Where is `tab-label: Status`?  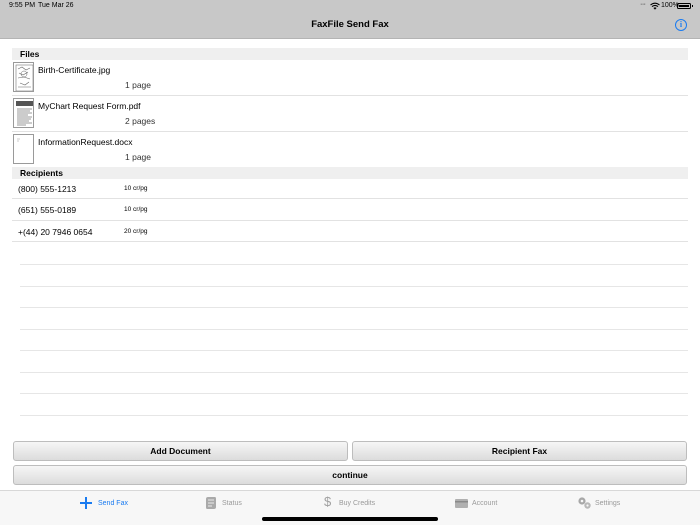 tab-label: Status is located at coordinates (232, 503).